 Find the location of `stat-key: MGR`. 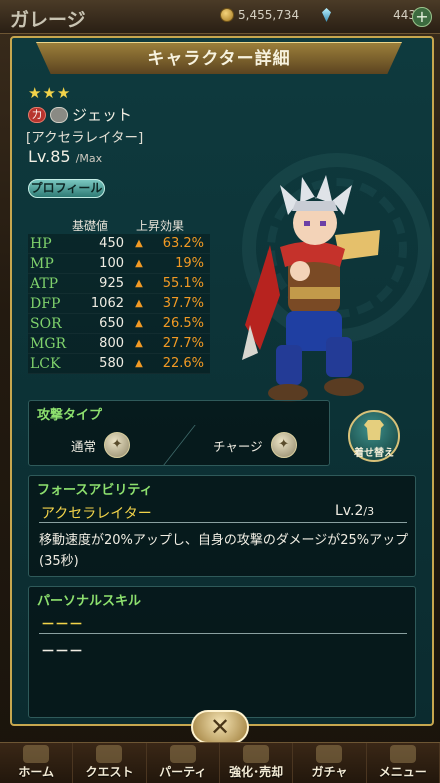

stat-key: MGR is located at coordinates (48, 343).